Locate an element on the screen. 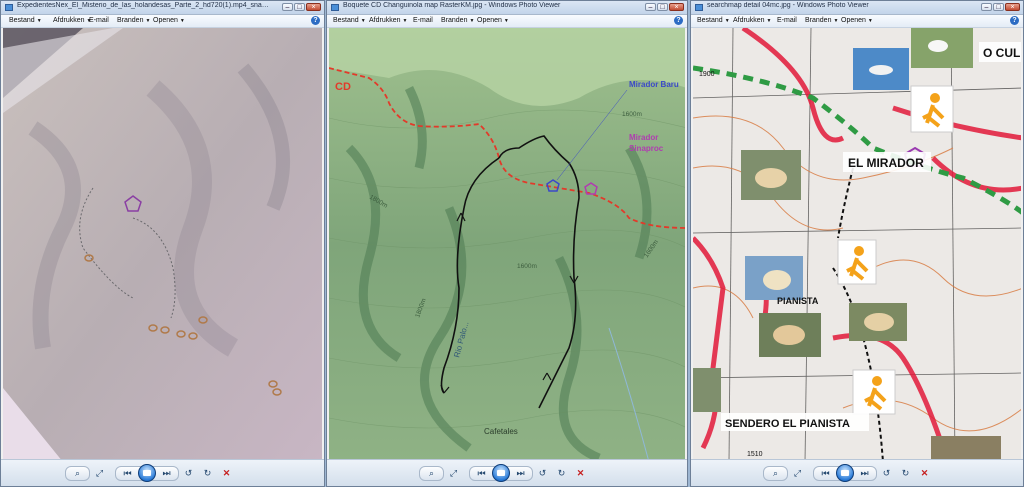  map-label-cafetales: Cafetales is located at coordinates (501, 431).